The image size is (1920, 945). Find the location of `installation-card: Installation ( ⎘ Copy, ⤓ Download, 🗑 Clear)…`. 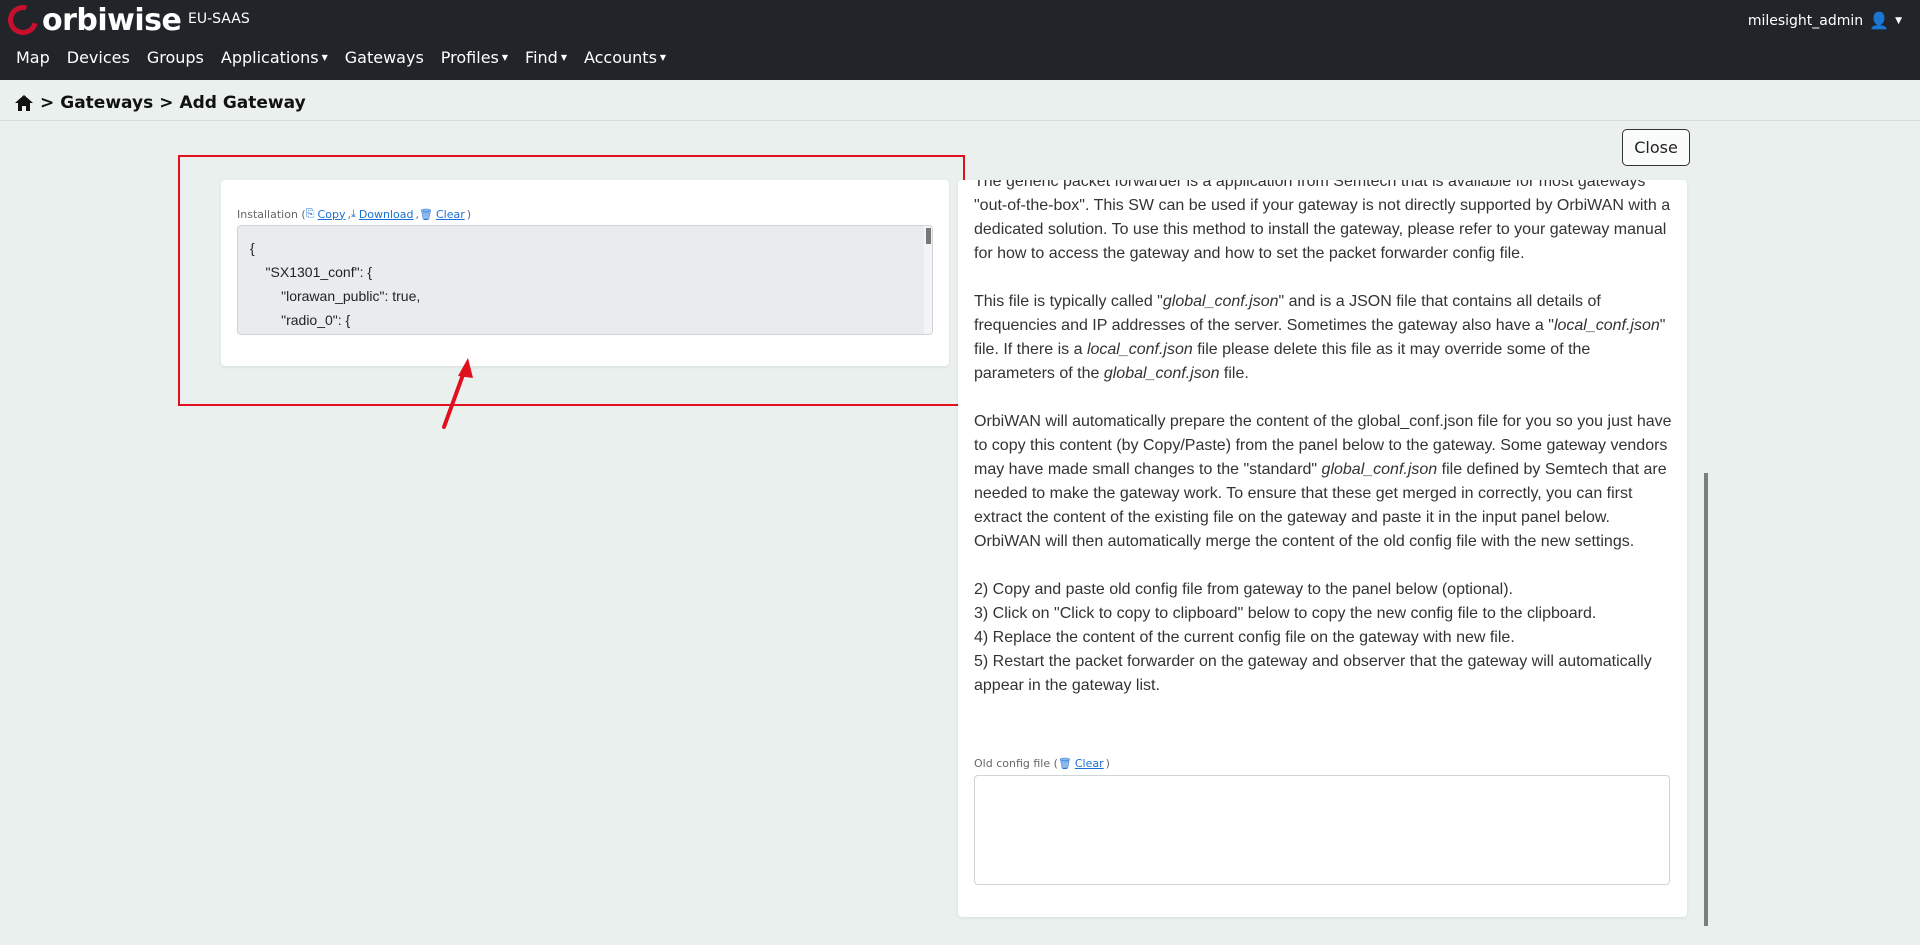

installation-card: Installation ( ⎘ Copy, ⤓ Download, 🗑 Clear)… is located at coordinates (585, 273).